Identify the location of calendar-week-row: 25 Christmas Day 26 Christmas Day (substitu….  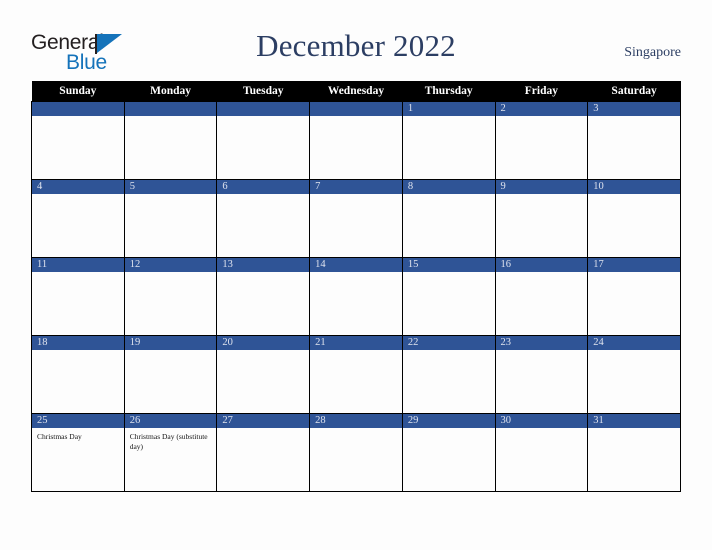
(356, 452).